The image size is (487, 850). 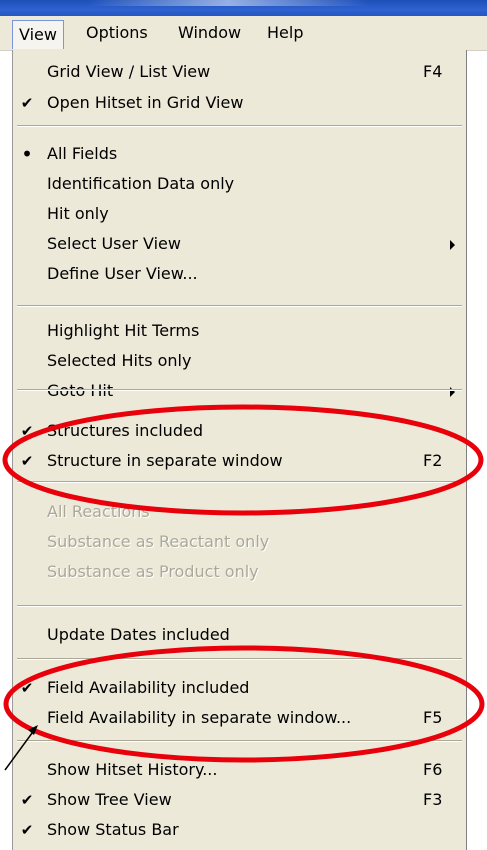 I want to click on menu-item-show-status-bar: ✔ Show Status Bar, so click(x=239, y=830).